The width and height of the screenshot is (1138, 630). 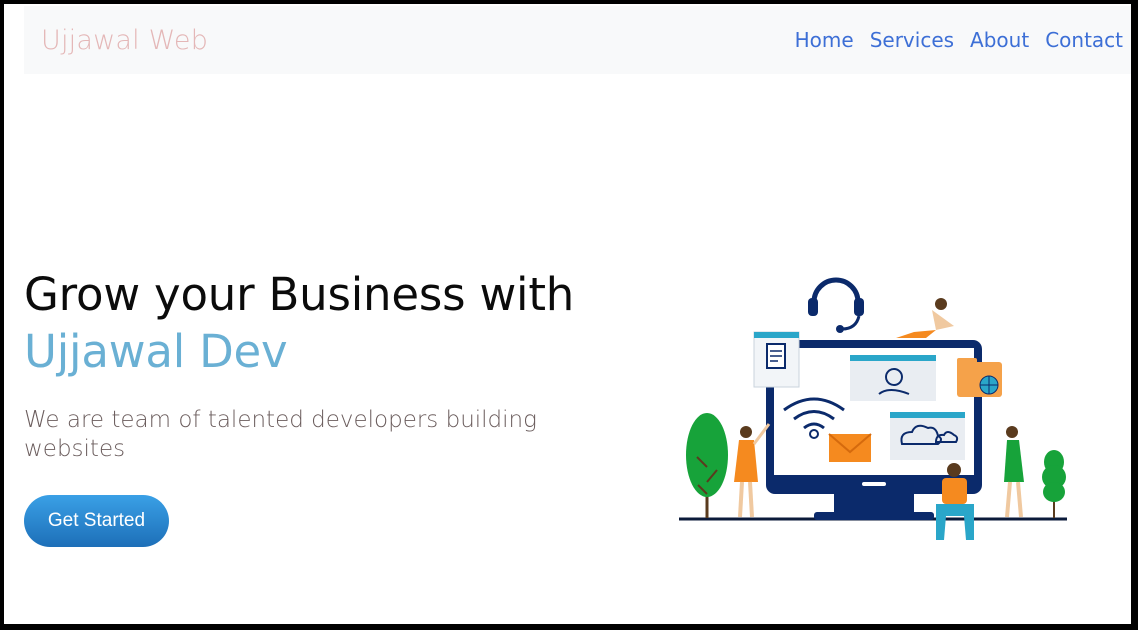 What do you see at coordinates (824, 40) in the screenshot?
I see `nav-link-home: Home` at bounding box center [824, 40].